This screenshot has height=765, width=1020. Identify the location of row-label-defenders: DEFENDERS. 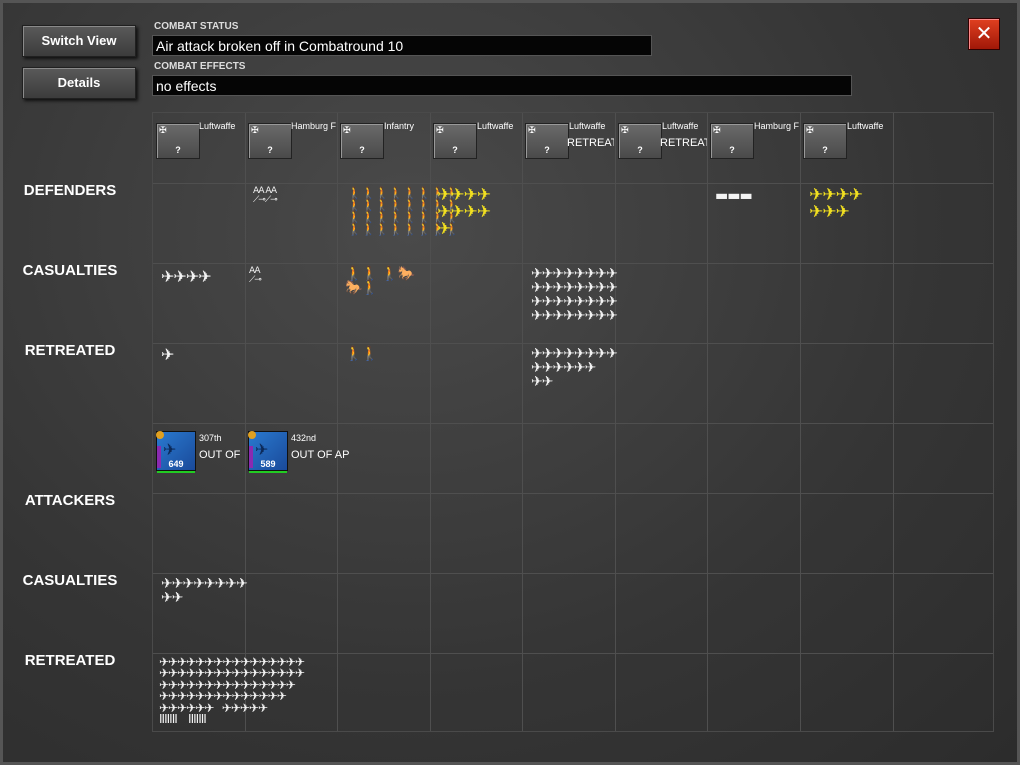
(70, 190).